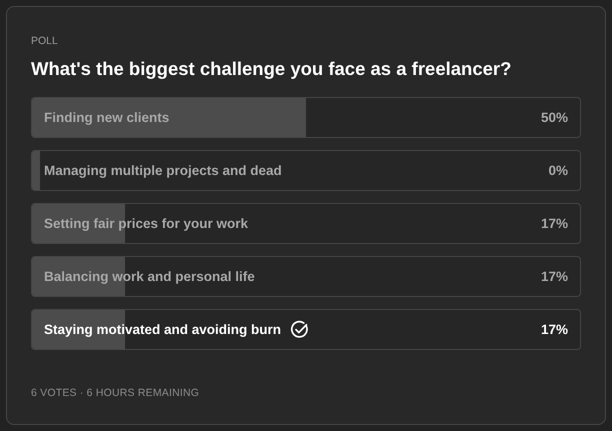 This screenshot has width=612, height=431. What do you see at coordinates (306, 393) in the screenshot?
I see `poll-footer: 6 VOTES · 6 HOURS REMAINING` at bounding box center [306, 393].